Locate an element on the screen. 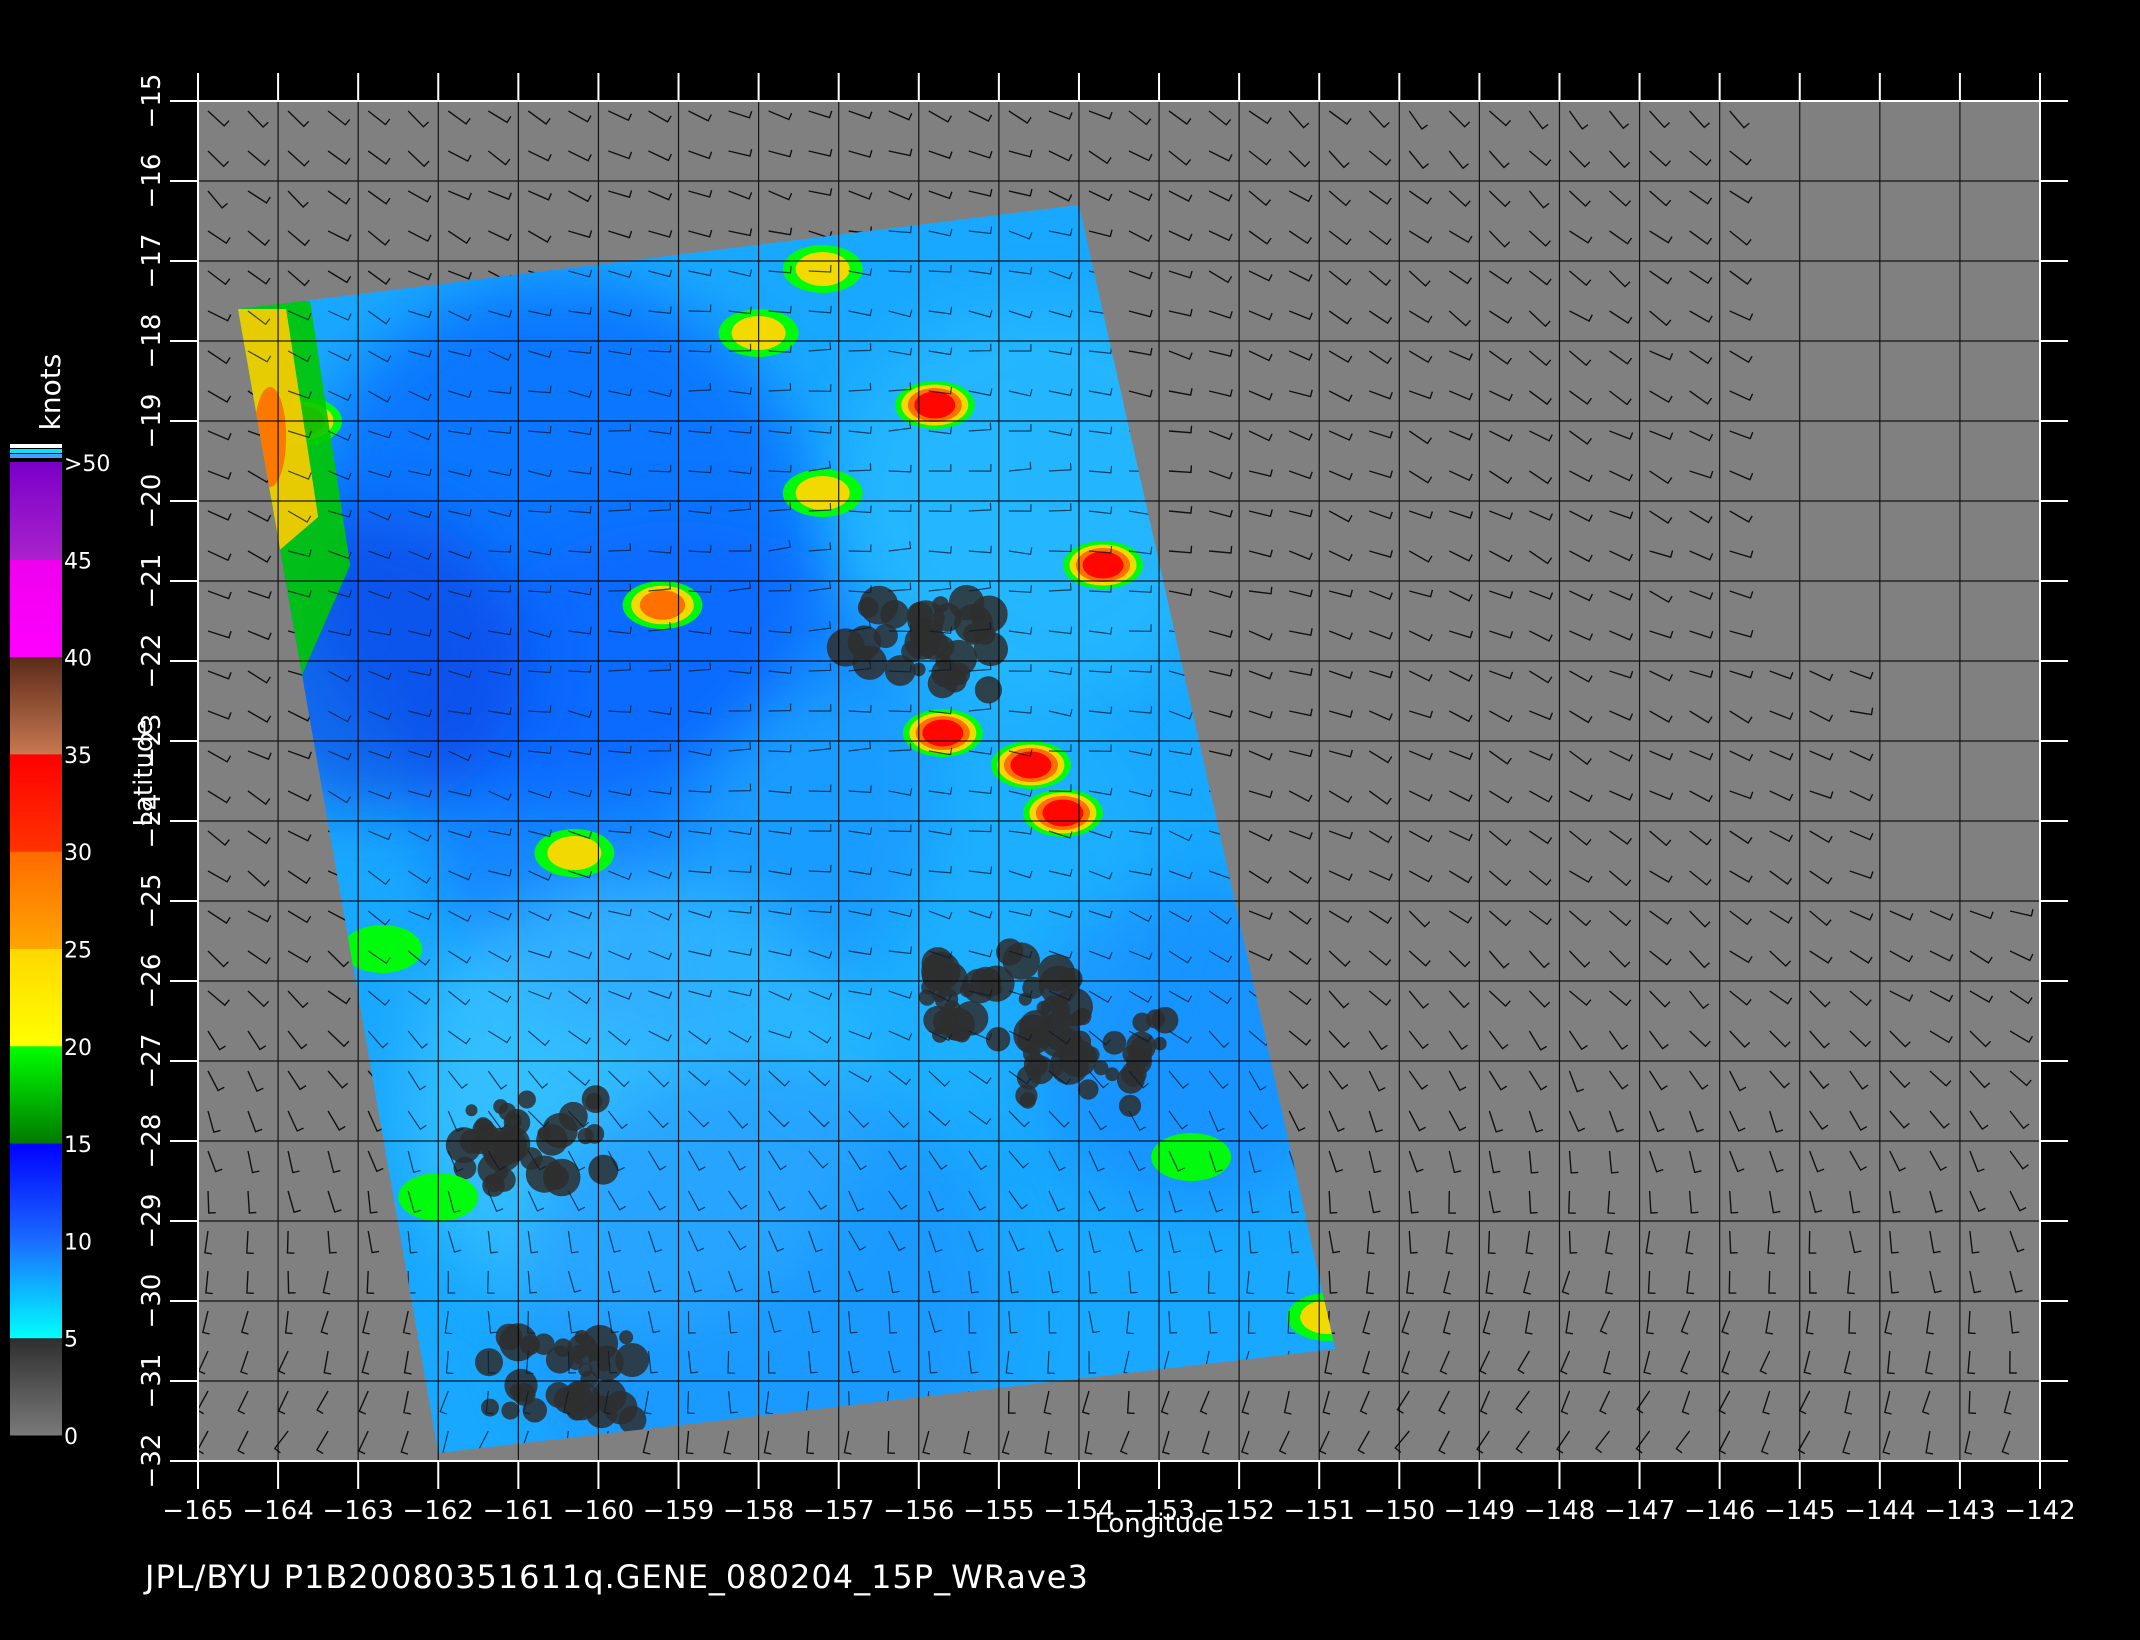 This screenshot has height=1640, width=2140. lon-tick-label: −162 is located at coordinates (438, 1511).